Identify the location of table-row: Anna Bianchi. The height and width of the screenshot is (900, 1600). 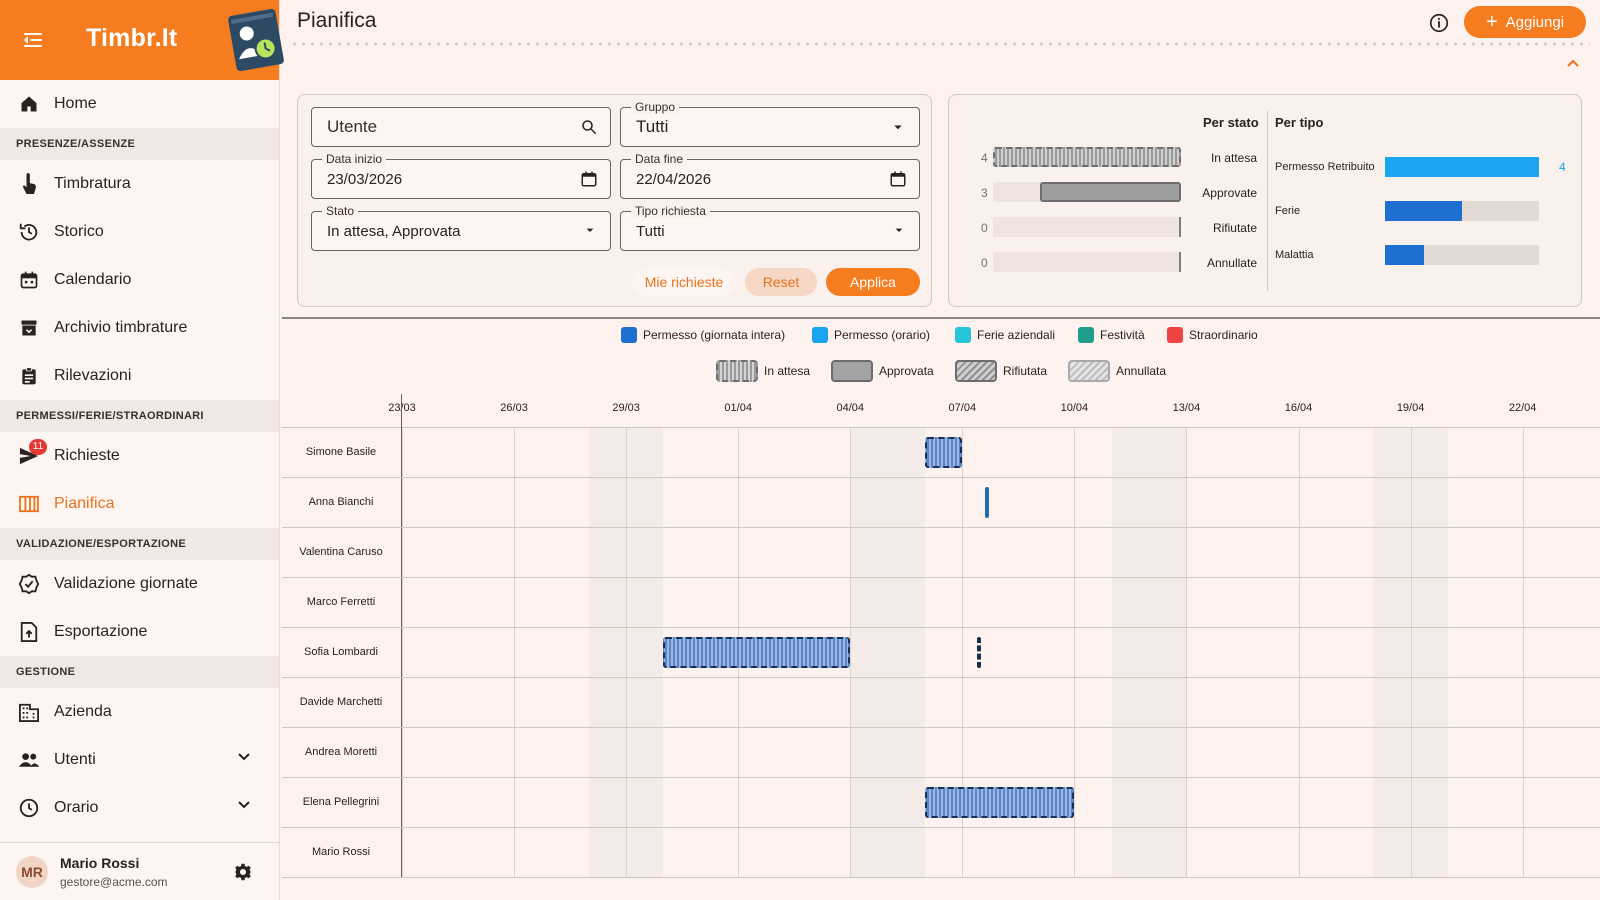
(941, 503).